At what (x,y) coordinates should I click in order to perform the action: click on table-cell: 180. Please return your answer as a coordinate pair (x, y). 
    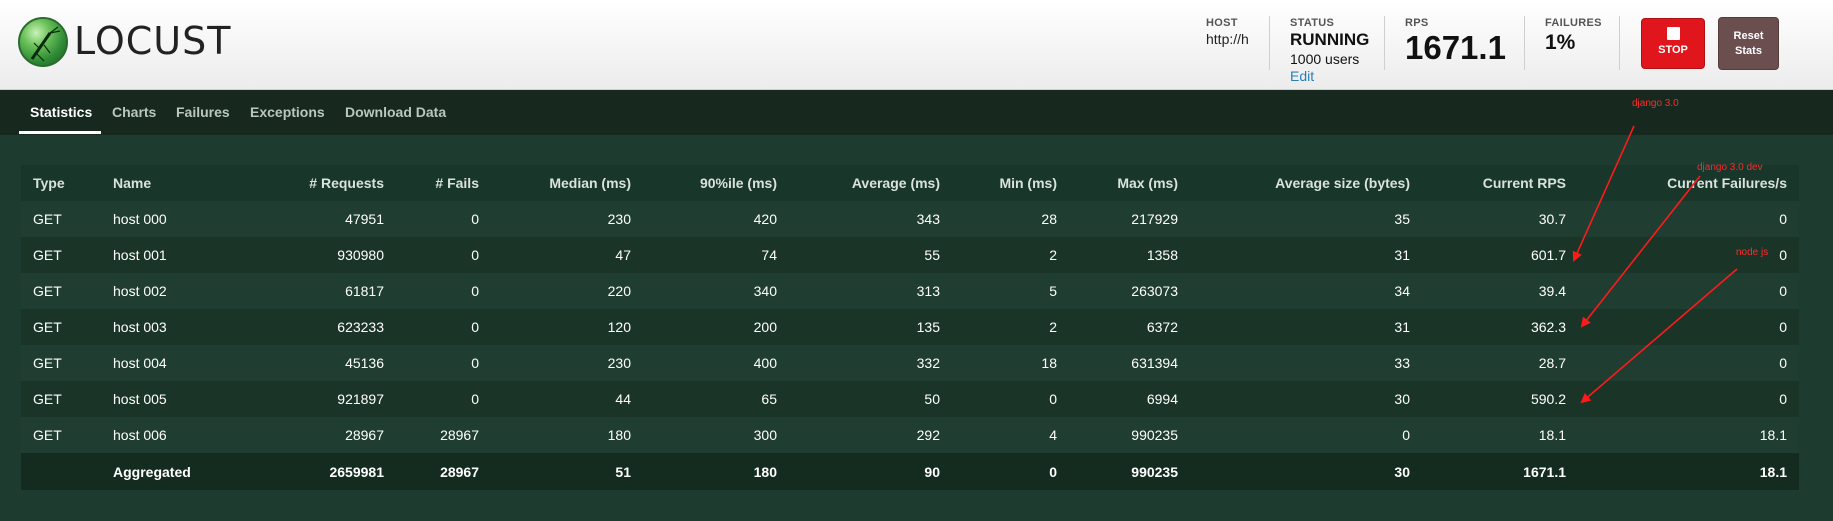
    Looking at the image, I should click on (619, 435).